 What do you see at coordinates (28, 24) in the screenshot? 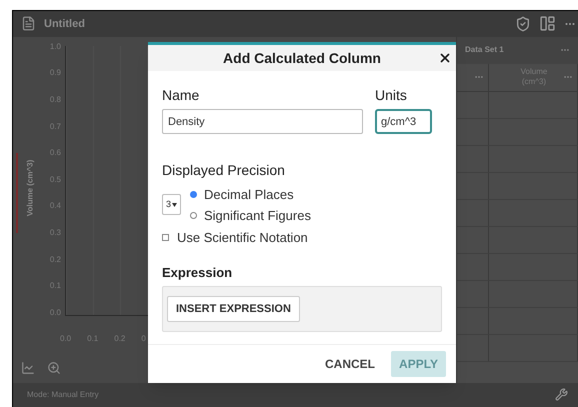
I see `document-icon` at bounding box center [28, 24].